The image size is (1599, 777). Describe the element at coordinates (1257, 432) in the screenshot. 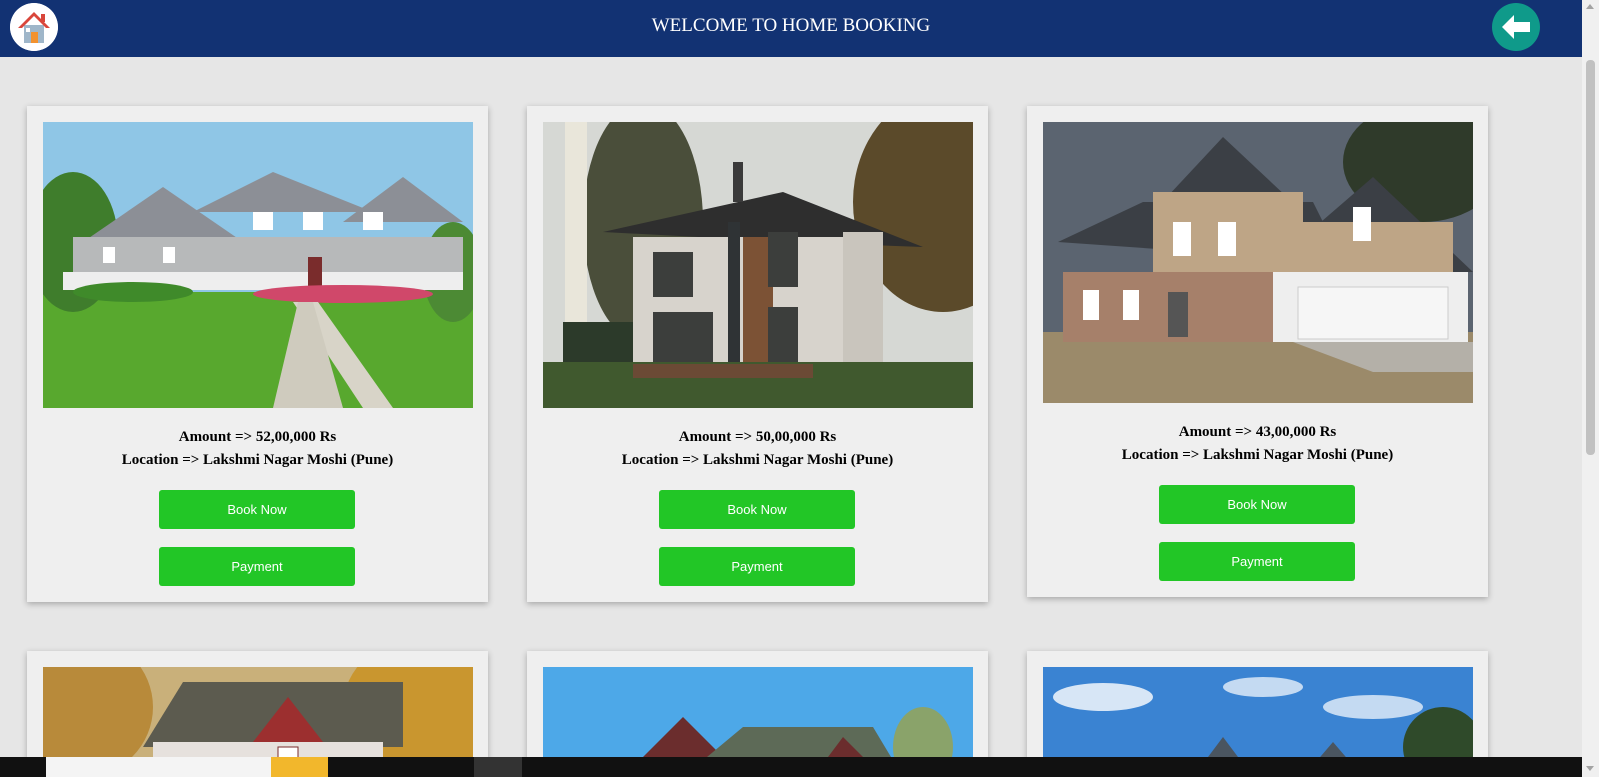

I see `listing-amount: Amount => 43,00,000 Rs` at that location.